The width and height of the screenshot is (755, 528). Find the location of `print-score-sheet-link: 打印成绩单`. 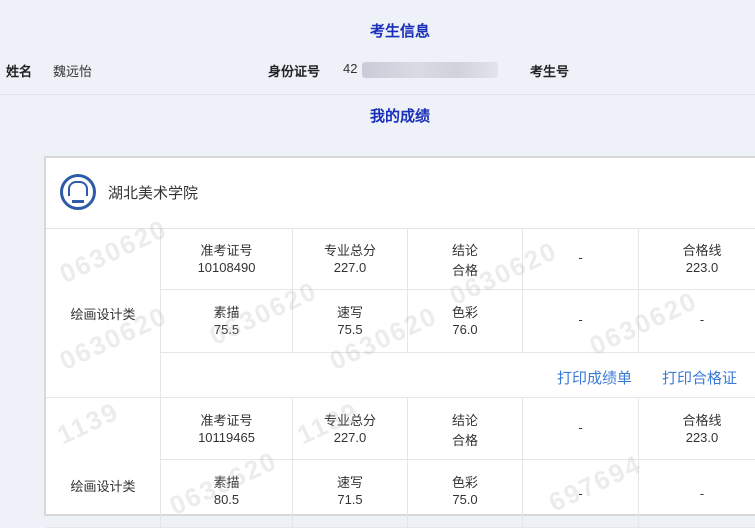

print-score-sheet-link: 打印成绩单 is located at coordinates (594, 377).